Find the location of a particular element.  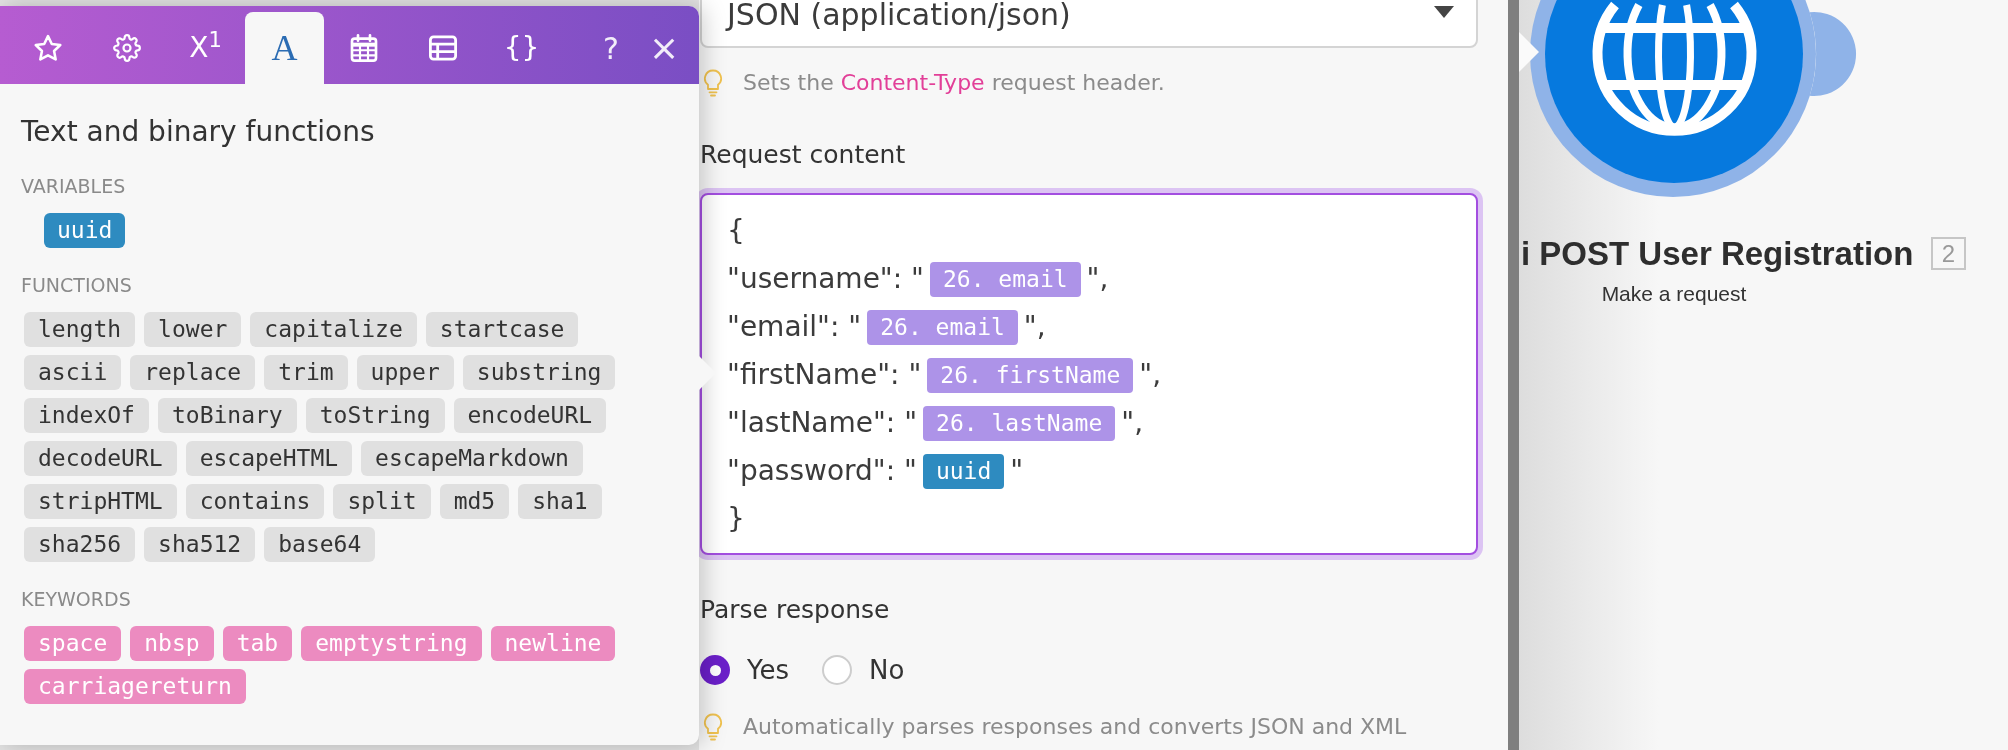

function-tag: sha1 is located at coordinates (560, 501).